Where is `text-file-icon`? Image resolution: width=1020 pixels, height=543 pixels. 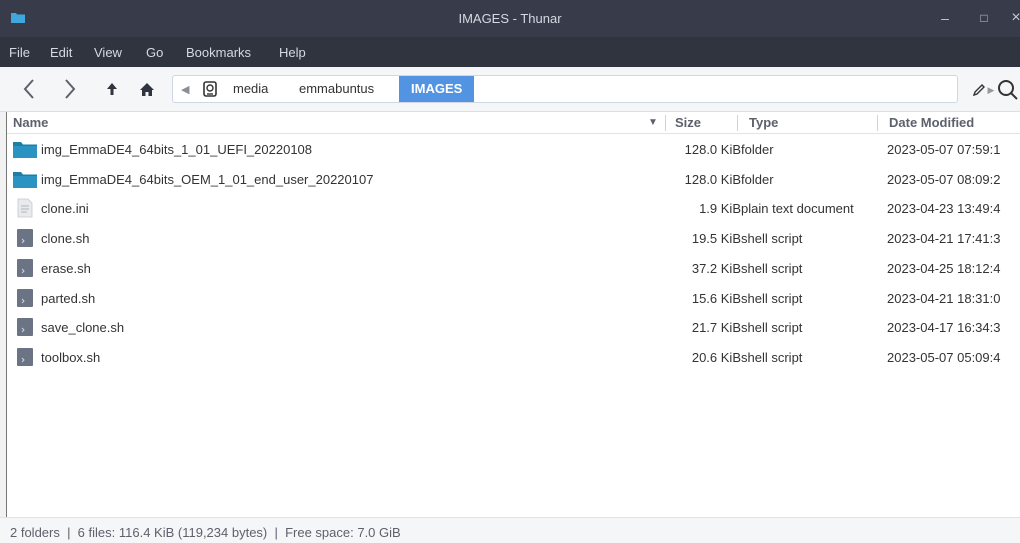
text-file-icon is located at coordinates (25, 208).